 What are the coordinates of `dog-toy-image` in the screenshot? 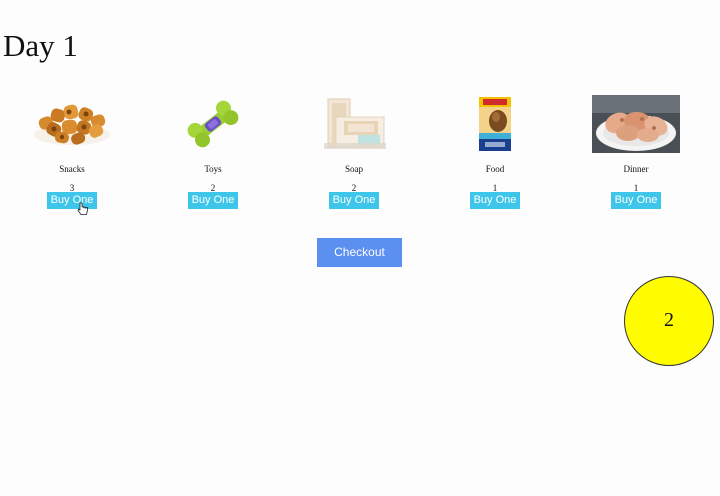 It's located at (213, 124).